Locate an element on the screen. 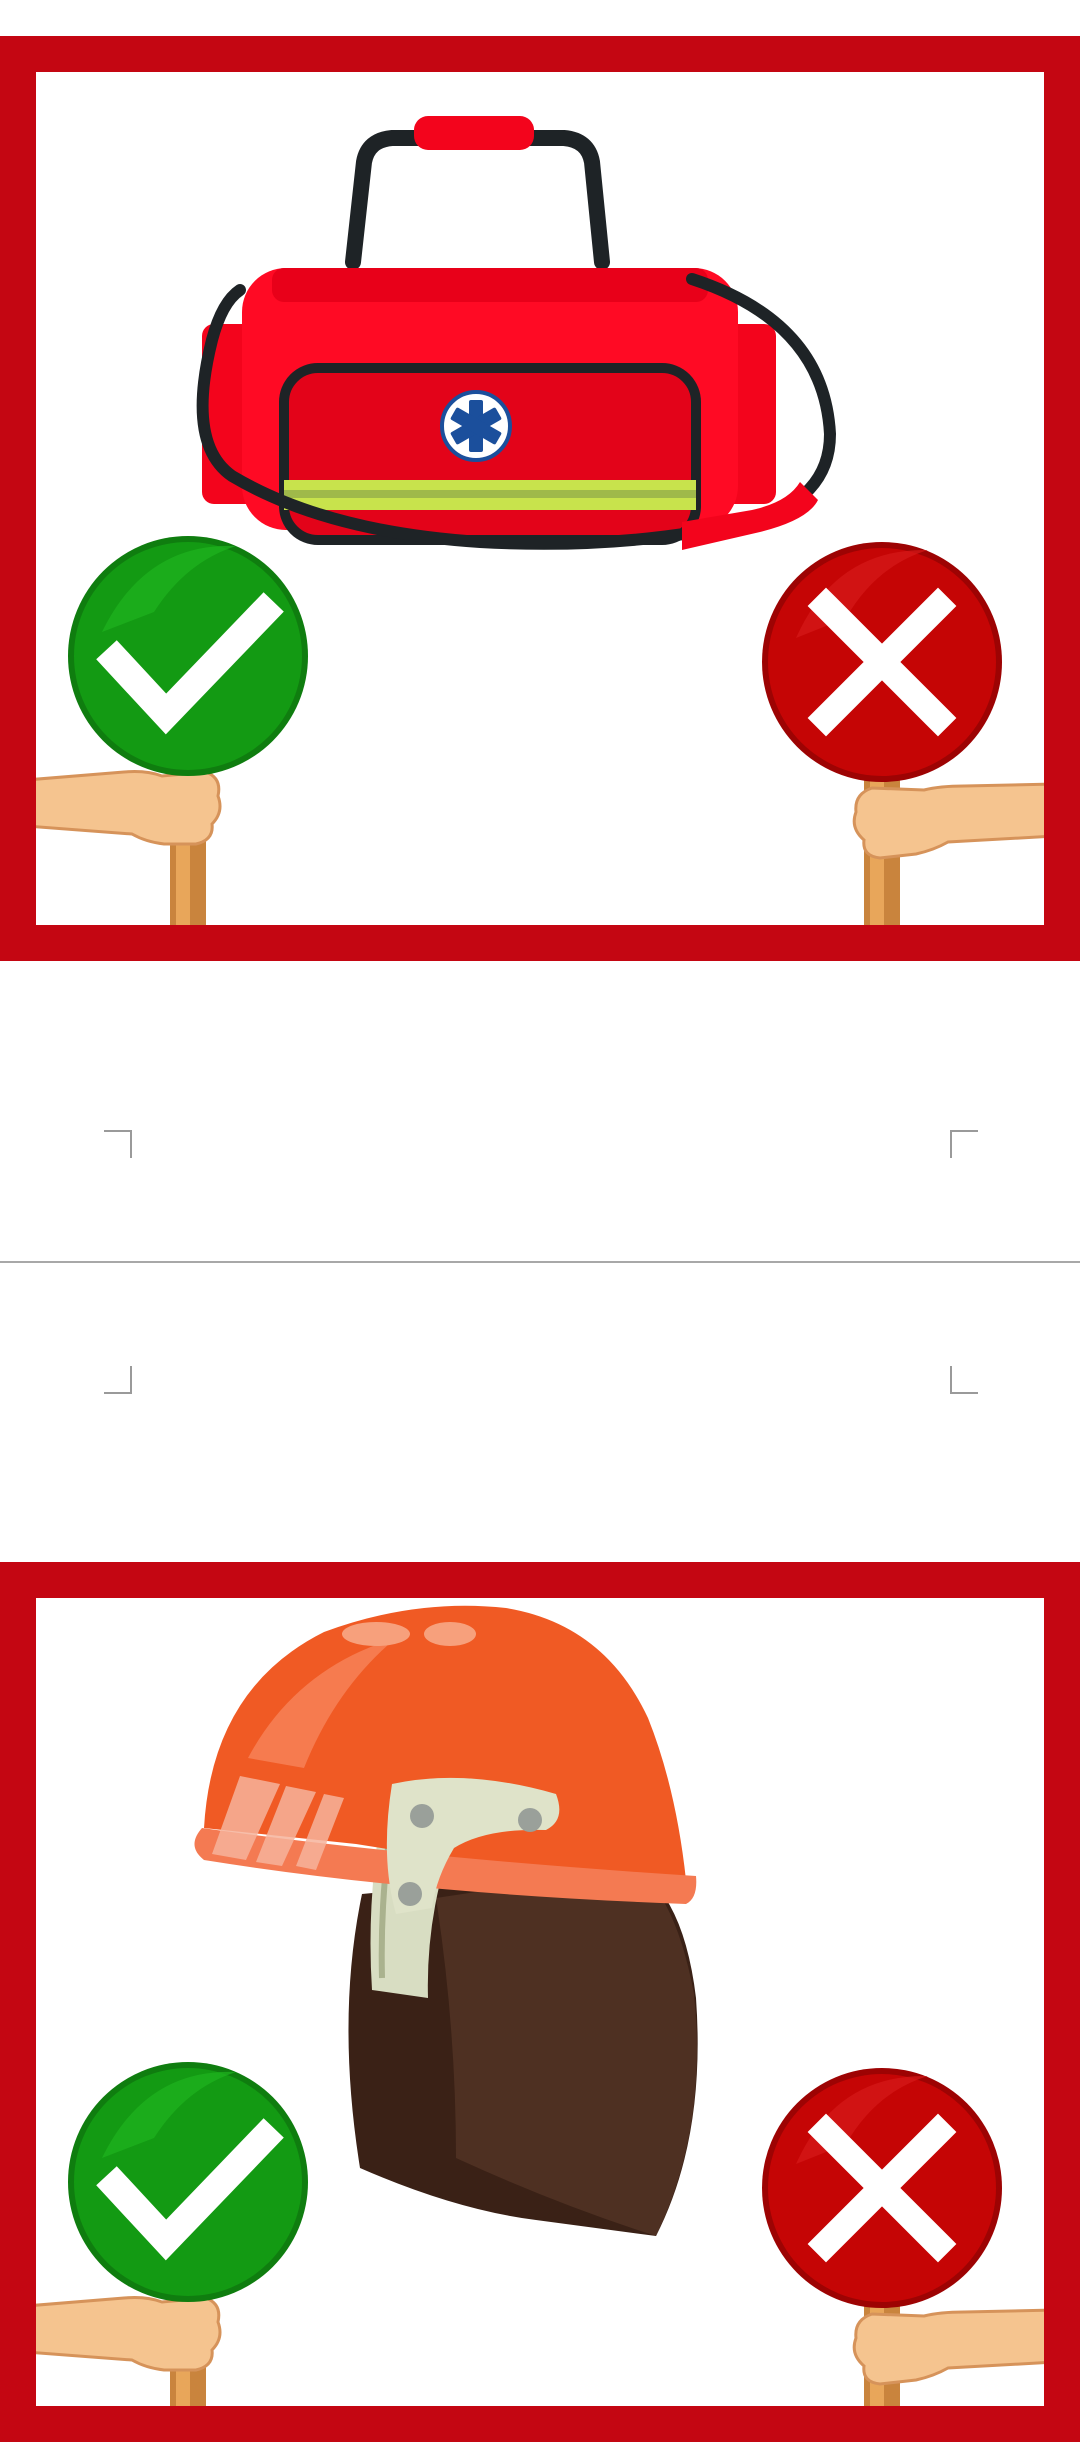 This screenshot has width=1080, height=2442. medical-bag-icon is located at coordinates (516, 333).